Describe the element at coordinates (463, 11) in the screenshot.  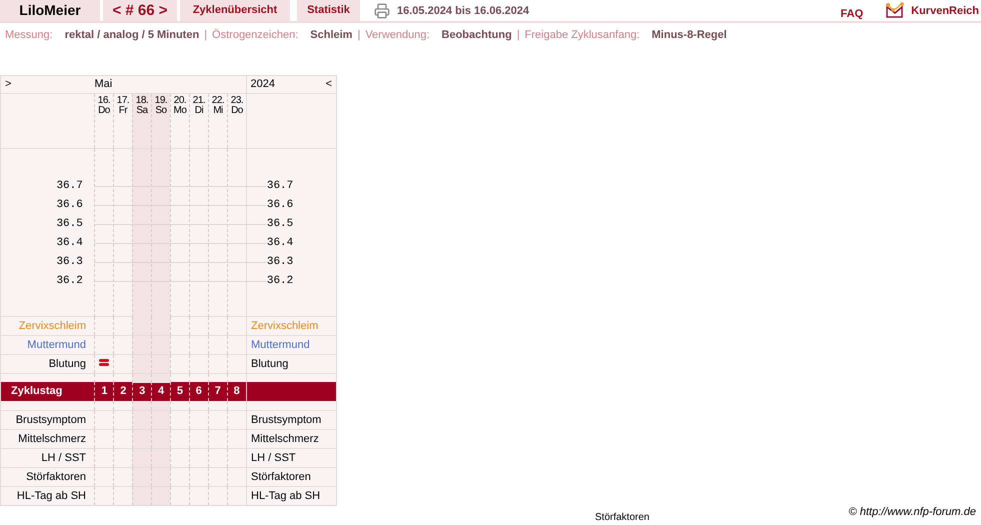
I see `date-range: 16.05.2024 bis 16.06.2024` at that location.